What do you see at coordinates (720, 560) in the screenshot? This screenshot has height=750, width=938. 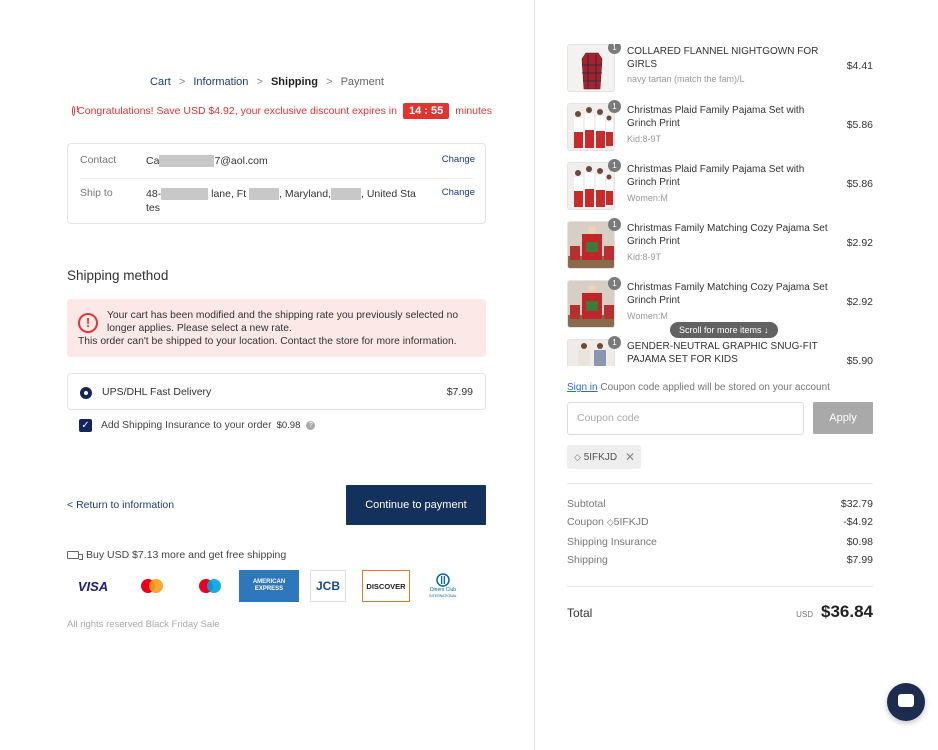 I see `shipping-summary-row: Shipping $7.99` at bounding box center [720, 560].